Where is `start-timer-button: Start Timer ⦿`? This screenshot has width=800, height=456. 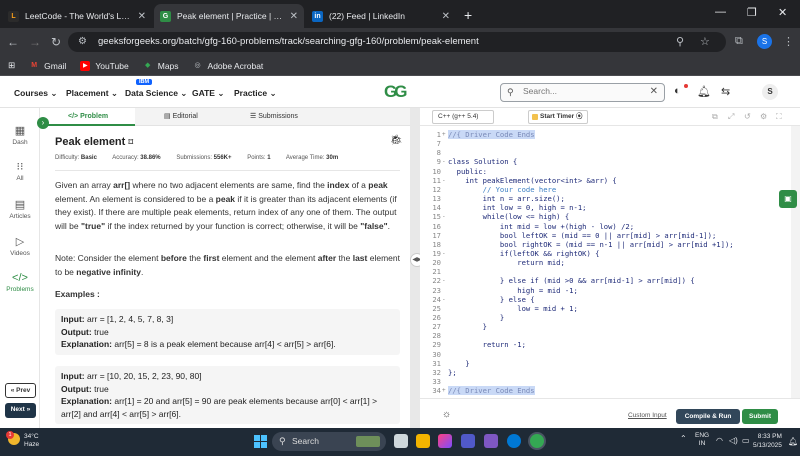
start-timer-button: Start Timer ⦿ is located at coordinates (558, 117).